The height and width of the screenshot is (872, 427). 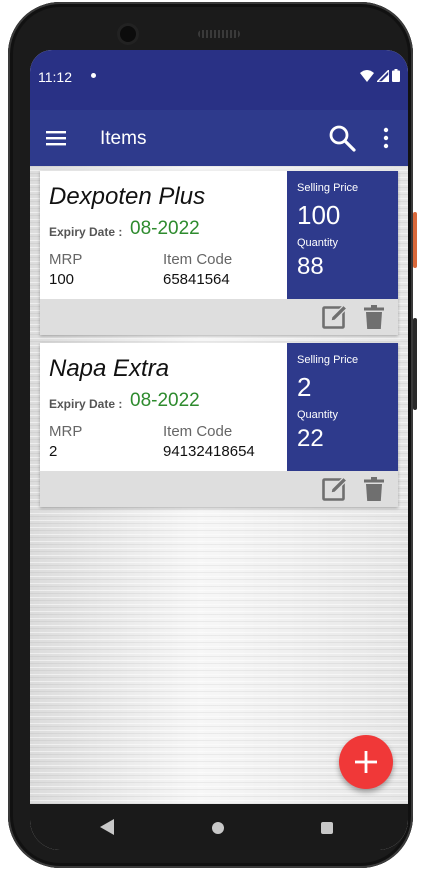 I want to click on item-name: Dexpoten Plus, so click(x=127, y=196).